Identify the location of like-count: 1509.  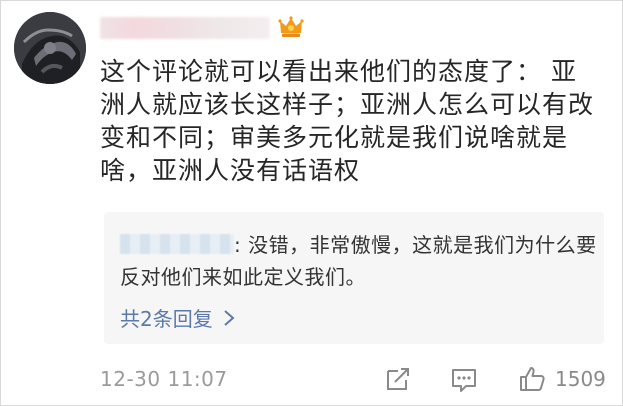
(580, 379).